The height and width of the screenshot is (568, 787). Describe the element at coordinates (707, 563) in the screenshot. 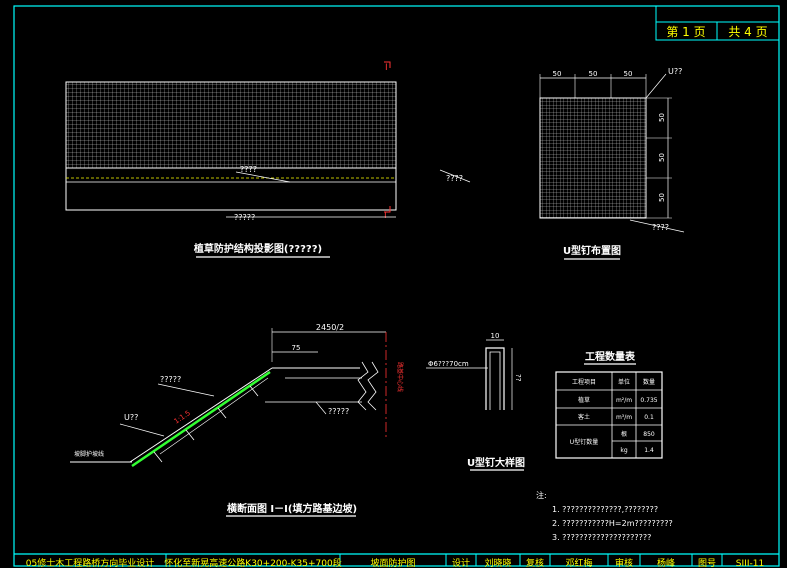

I see `tb-fig-label: 图号` at that location.